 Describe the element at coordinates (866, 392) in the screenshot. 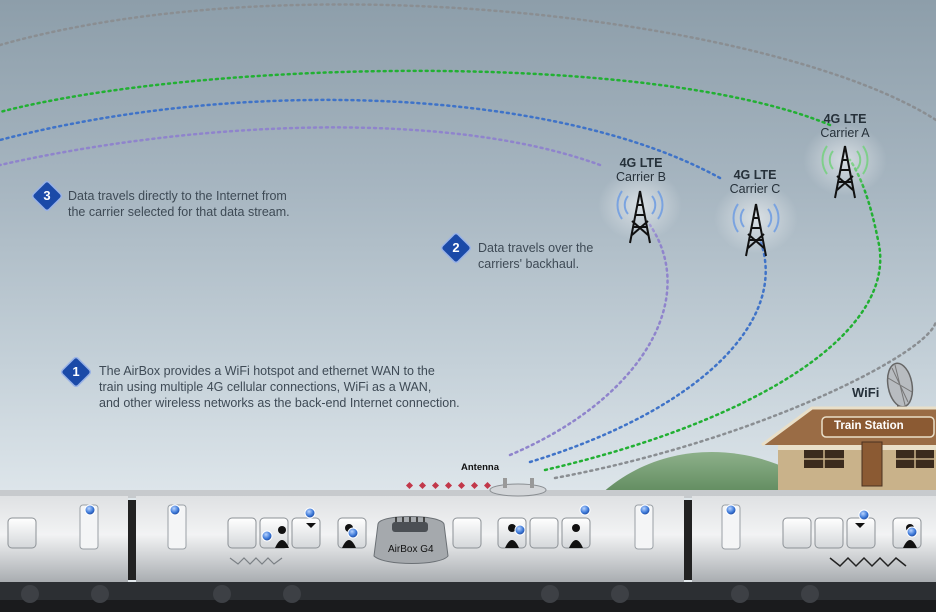

I see `wifi-label: WiFi` at that location.